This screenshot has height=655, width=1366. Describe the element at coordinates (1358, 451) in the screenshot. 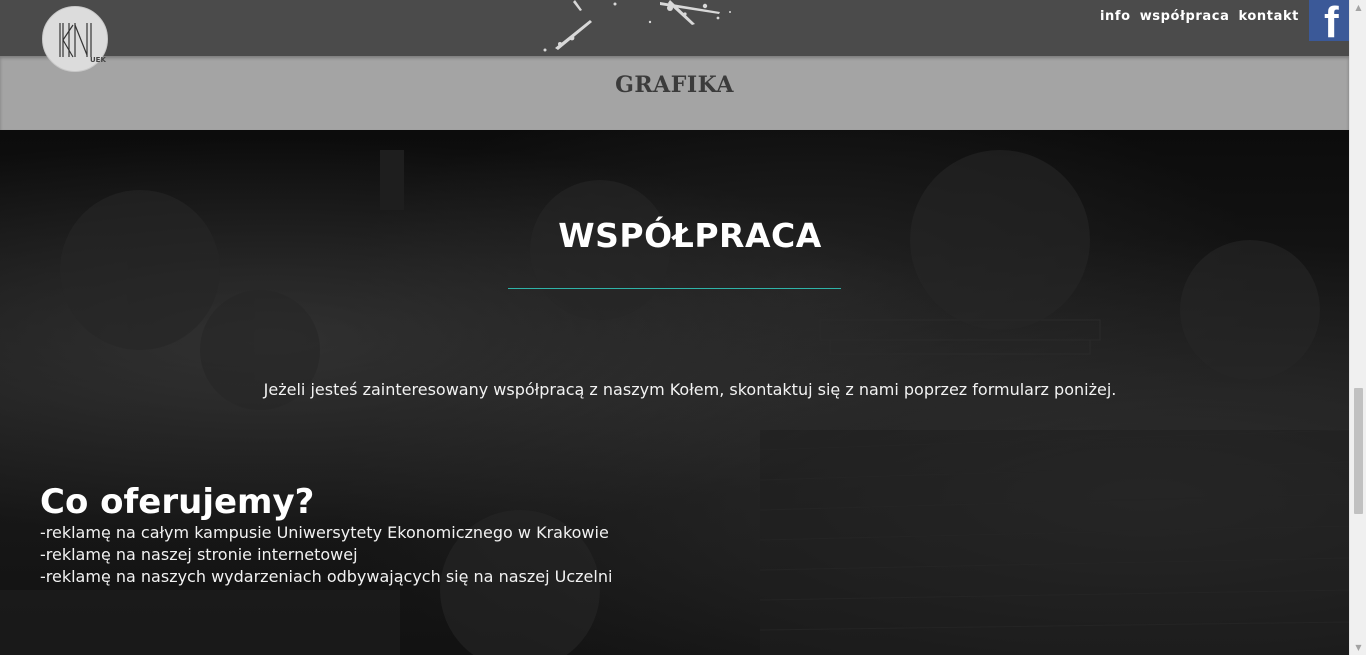

I see `scrollbar-thumb` at that location.